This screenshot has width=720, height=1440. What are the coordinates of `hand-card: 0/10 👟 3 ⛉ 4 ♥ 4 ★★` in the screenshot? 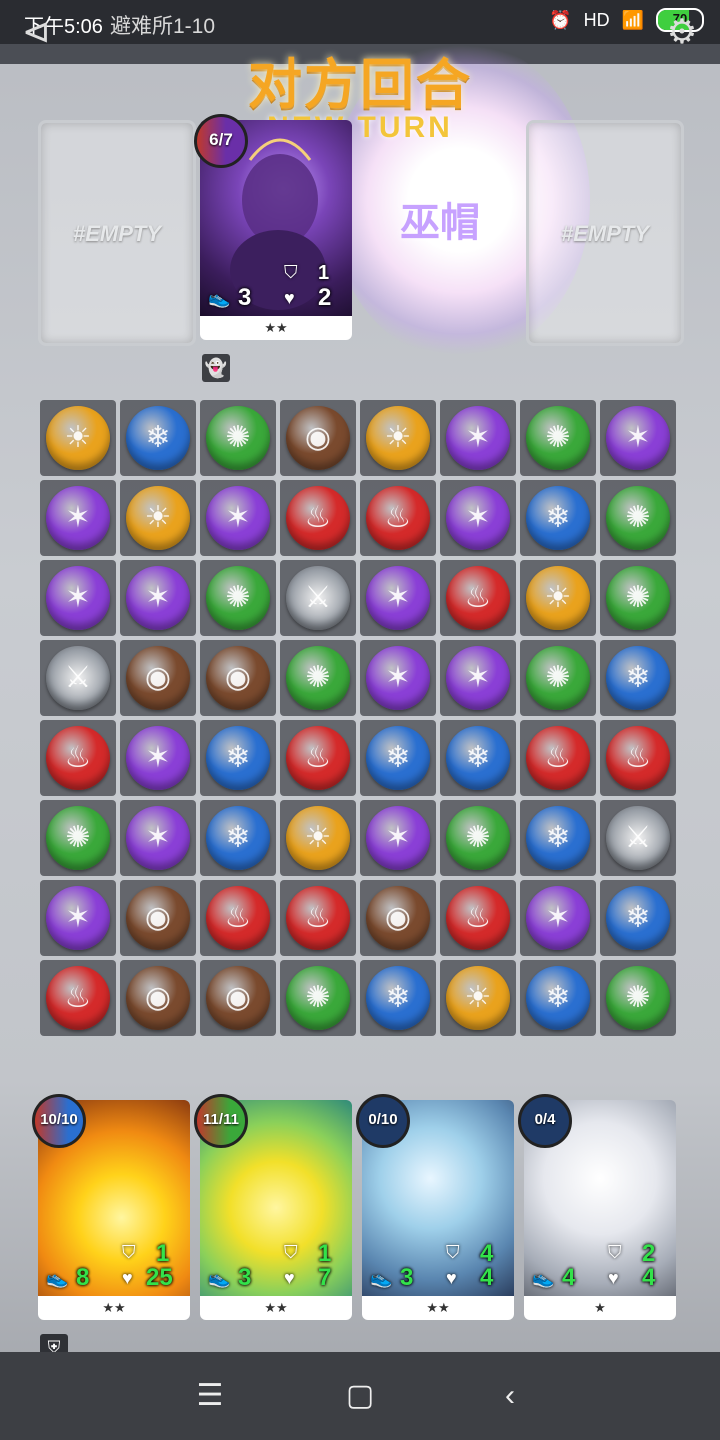 It's located at (435, 1207).